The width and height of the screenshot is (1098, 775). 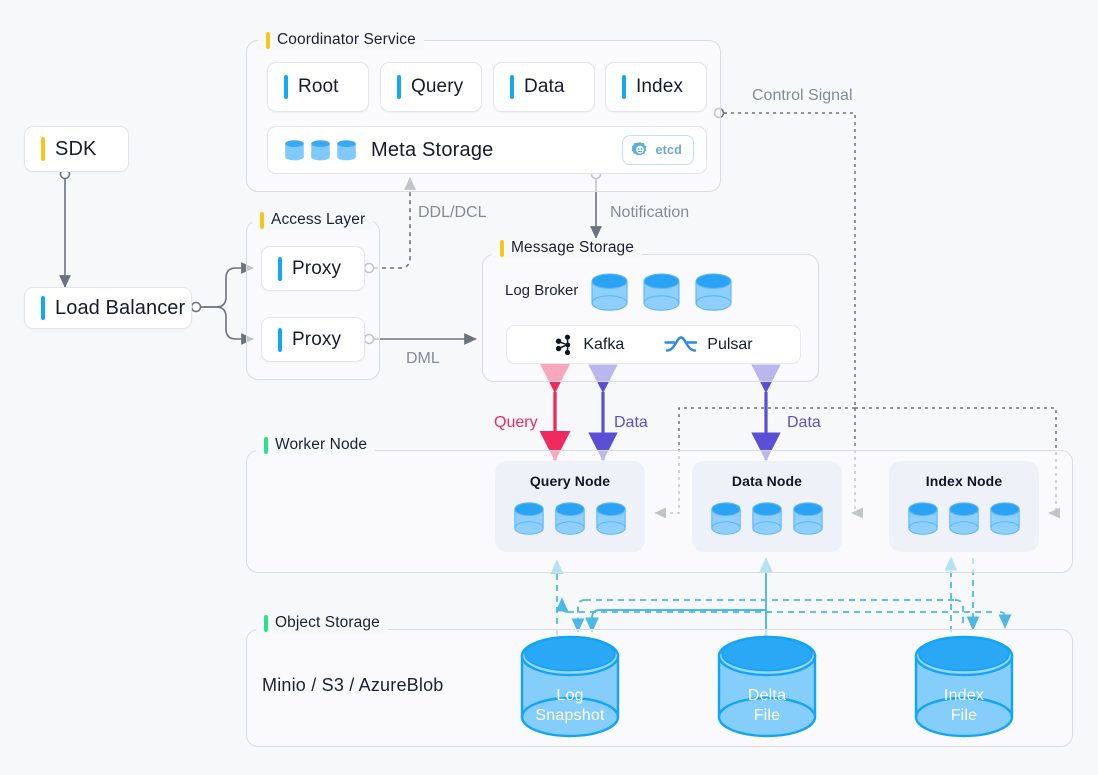 I want to click on sdk-label: SDK, so click(x=76, y=148).